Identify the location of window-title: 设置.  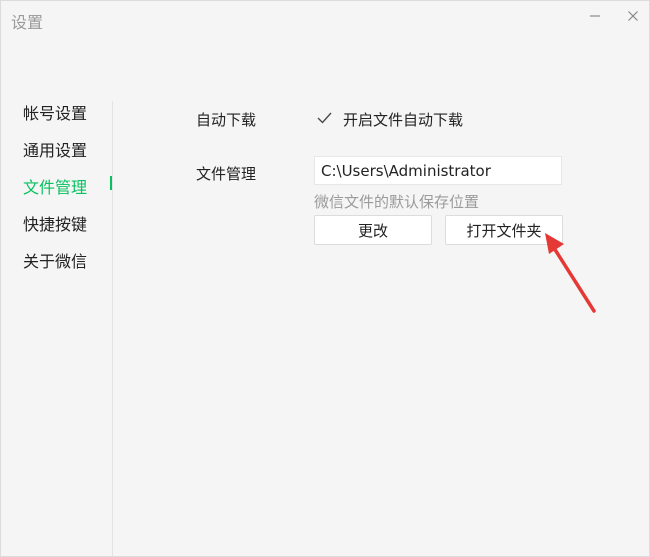
(27, 22).